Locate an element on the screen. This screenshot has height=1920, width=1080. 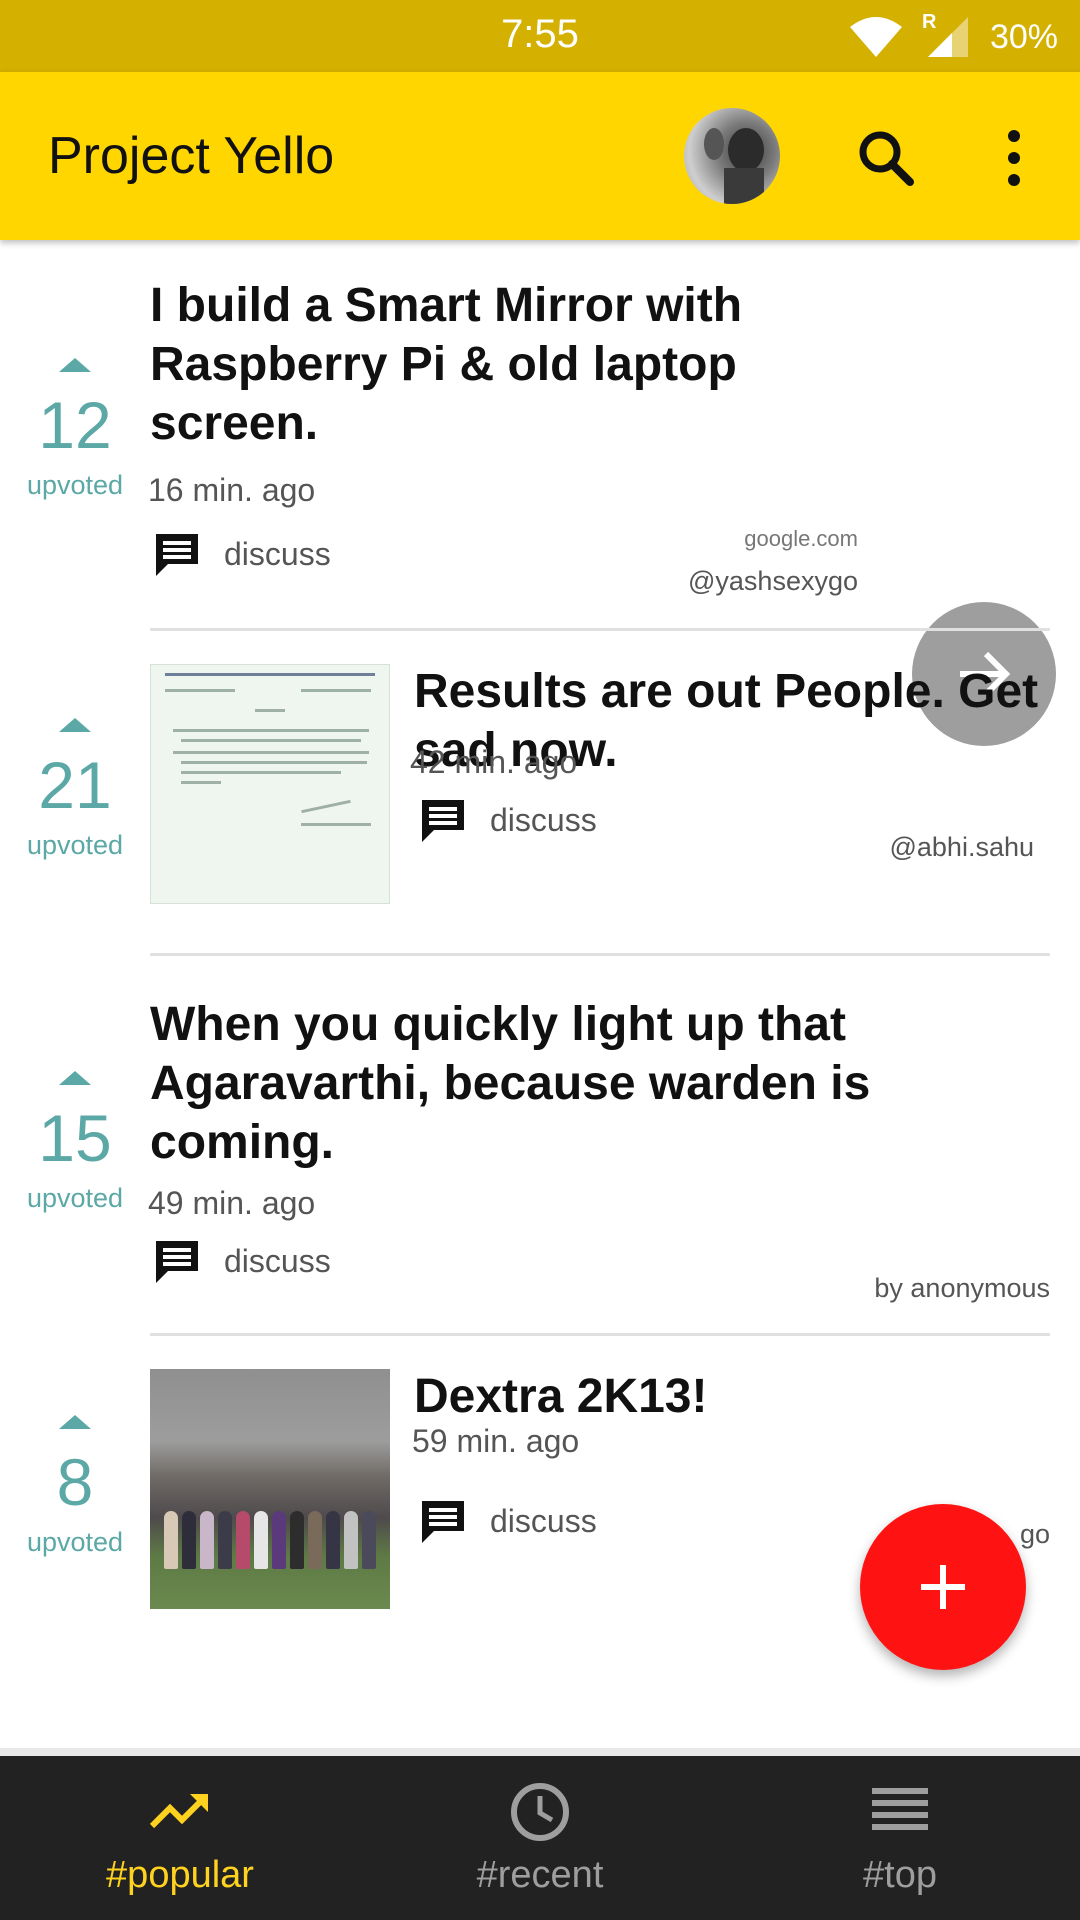
plus-icon is located at coordinates (943, 1587).